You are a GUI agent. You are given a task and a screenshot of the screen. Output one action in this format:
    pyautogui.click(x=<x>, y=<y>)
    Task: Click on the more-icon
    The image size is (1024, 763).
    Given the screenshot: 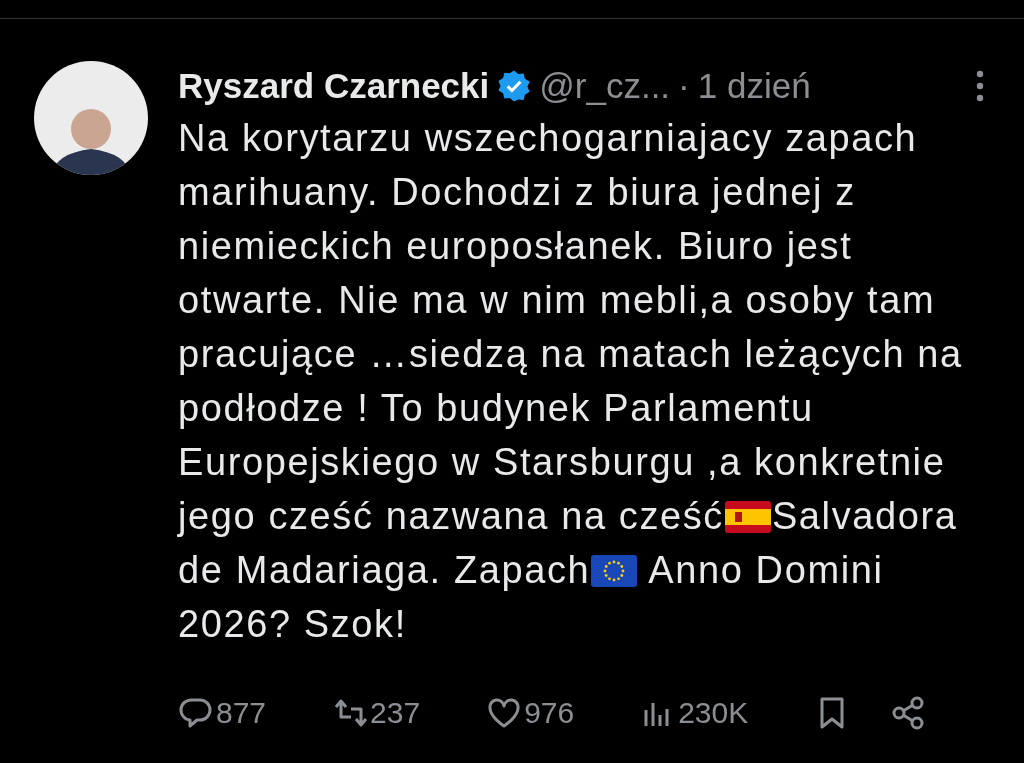 What is the action you would take?
    pyautogui.click(x=980, y=86)
    